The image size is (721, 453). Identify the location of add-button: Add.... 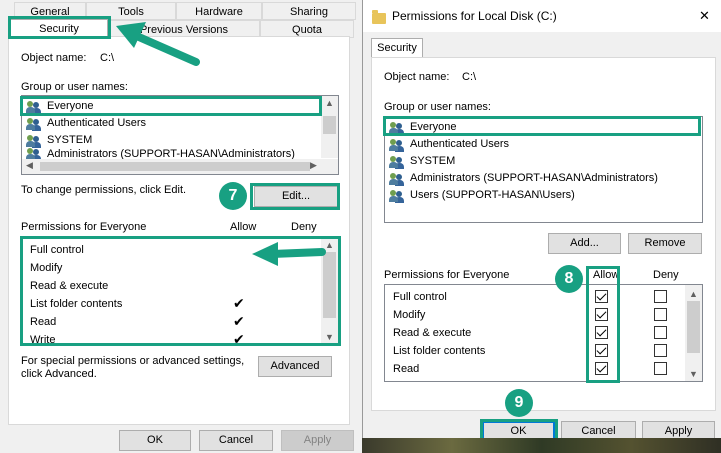
(584, 243).